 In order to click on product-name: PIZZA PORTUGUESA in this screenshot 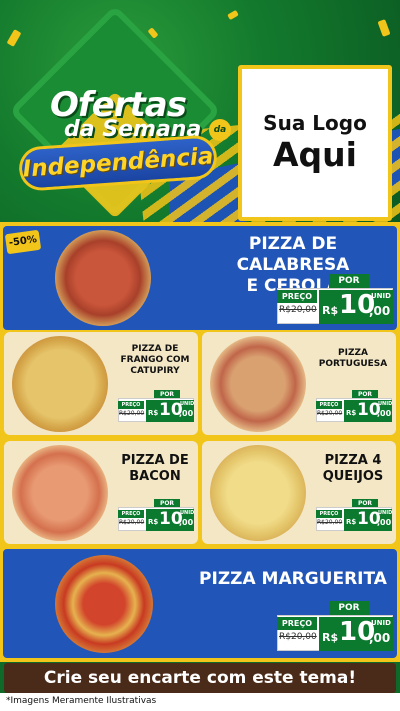, I will do `click(353, 359)`.